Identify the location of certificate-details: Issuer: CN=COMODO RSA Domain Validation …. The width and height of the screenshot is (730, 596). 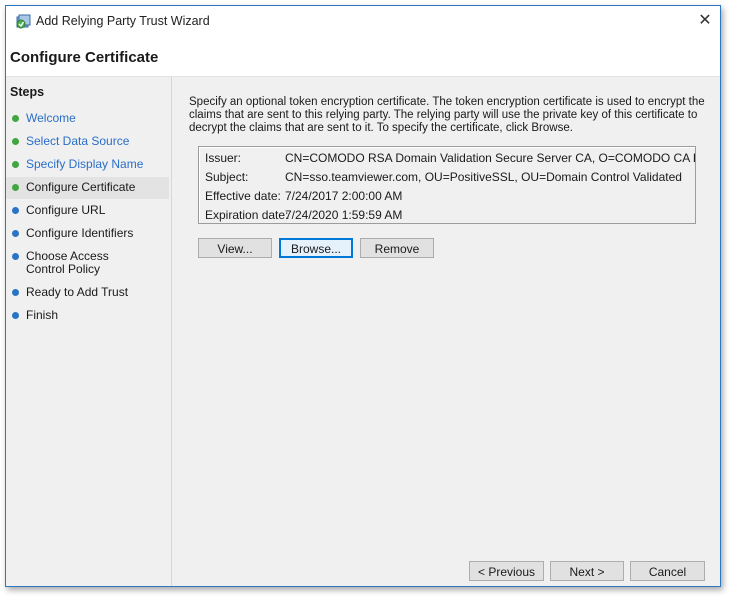
(447, 185).